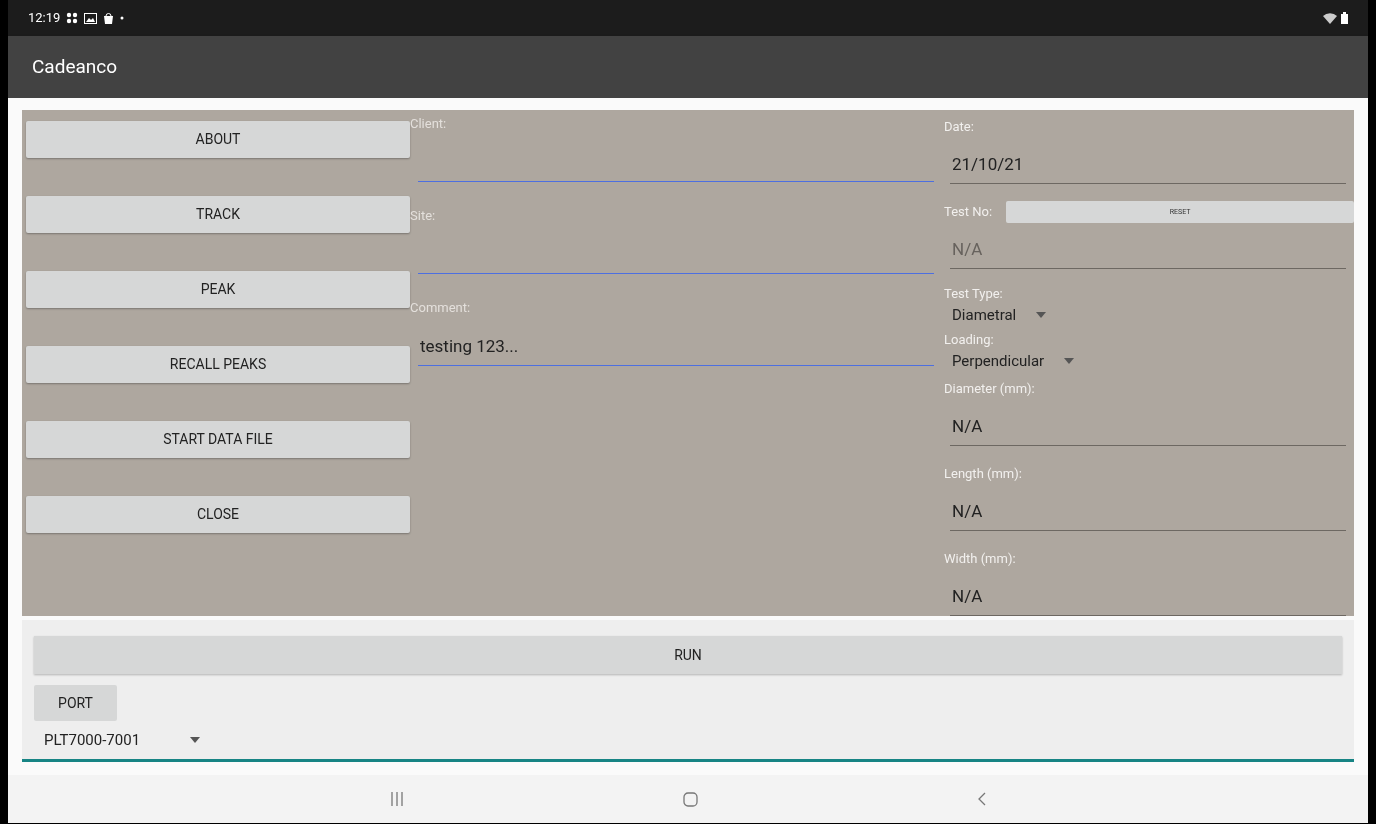 Image resolution: width=1376 pixels, height=824 pixels. What do you see at coordinates (959, 127) in the screenshot?
I see `field-label: Date:` at bounding box center [959, 127].